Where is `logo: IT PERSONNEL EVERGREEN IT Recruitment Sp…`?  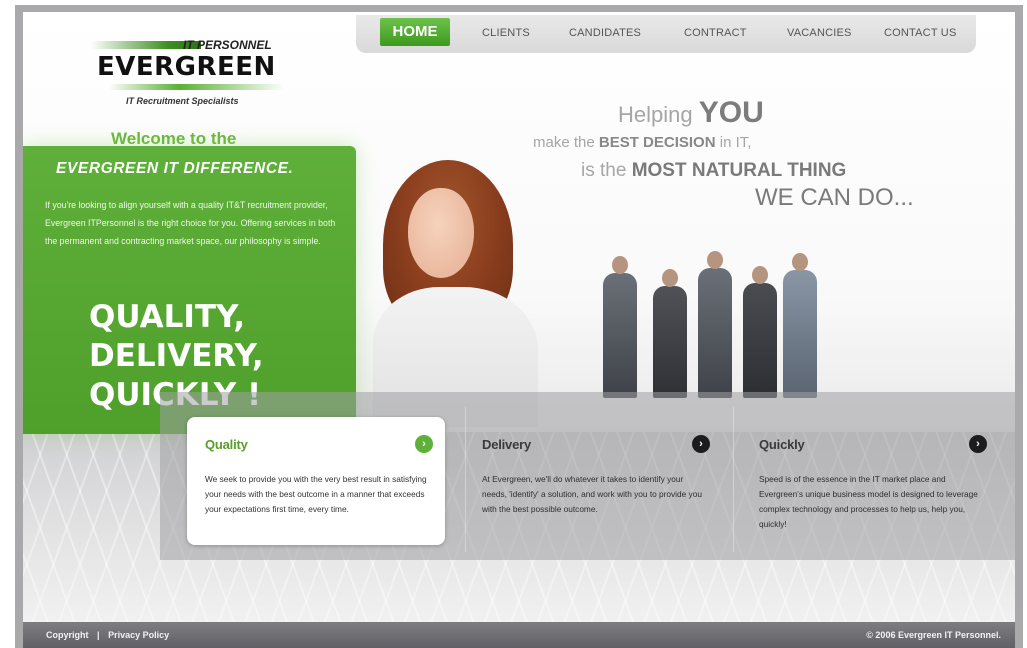 logo: IT PERSONNEL EVERGREEN IT Recruitment Sp… is located at coordinates (196, 74).